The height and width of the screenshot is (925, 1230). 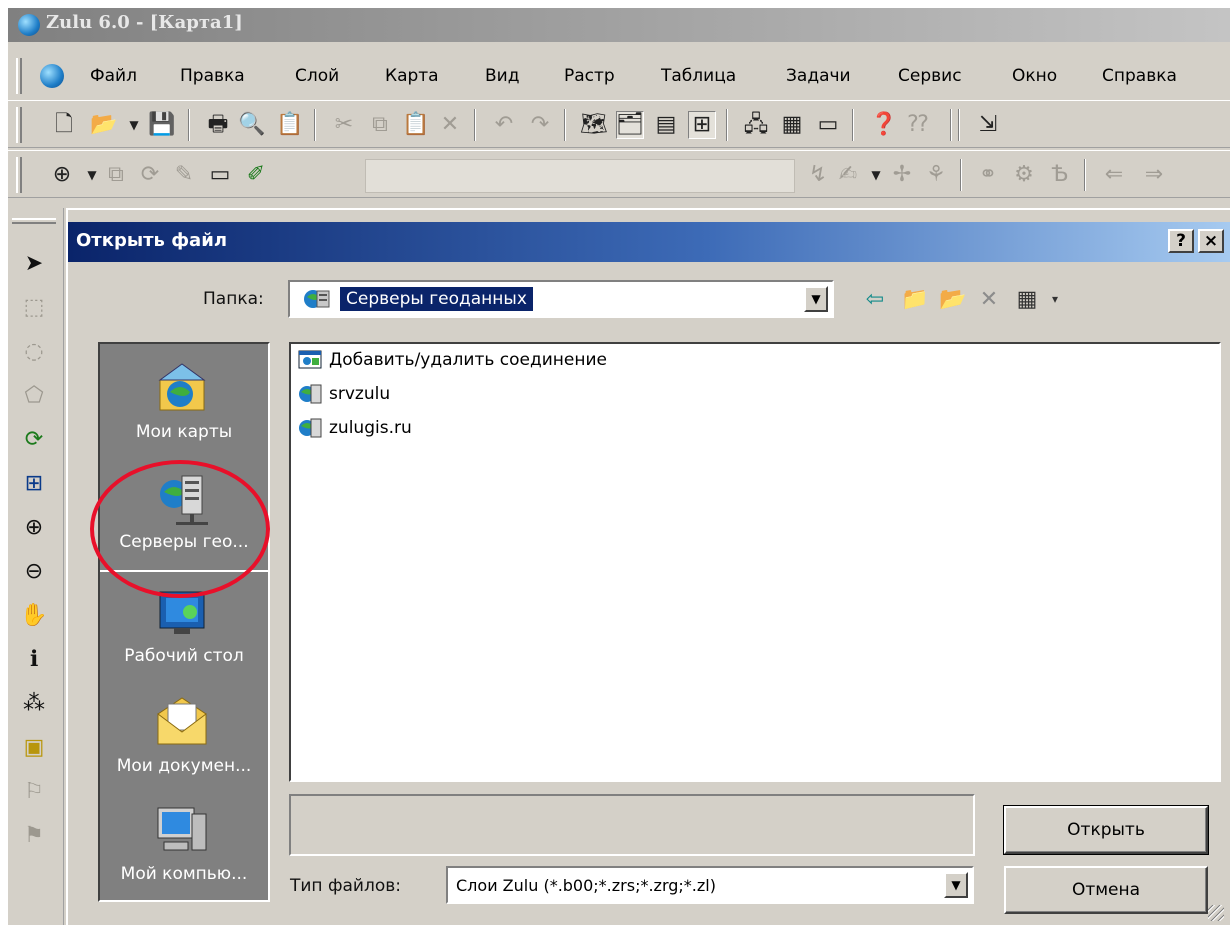 What do you see at coordinates (698, 76) in the screenshot?
I see `menu-table: Таблица` at bounding box center [698, 76].